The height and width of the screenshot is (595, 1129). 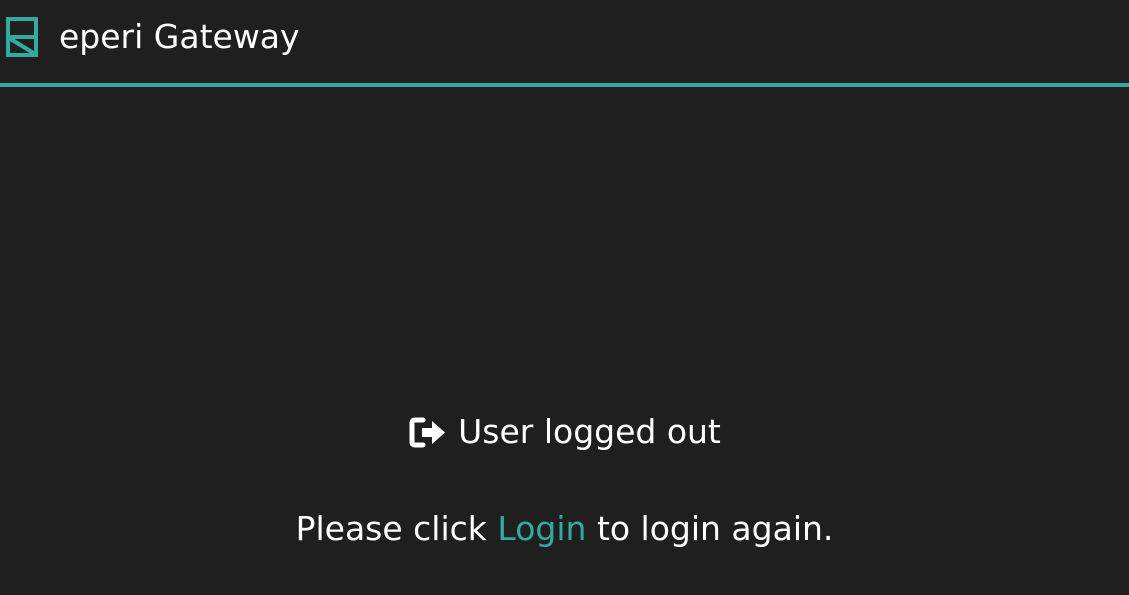 What do you see at coordinates (179, 36) in the screenshot?
I see `app-title: eperi Gateway` at bounding box center [179, 36].